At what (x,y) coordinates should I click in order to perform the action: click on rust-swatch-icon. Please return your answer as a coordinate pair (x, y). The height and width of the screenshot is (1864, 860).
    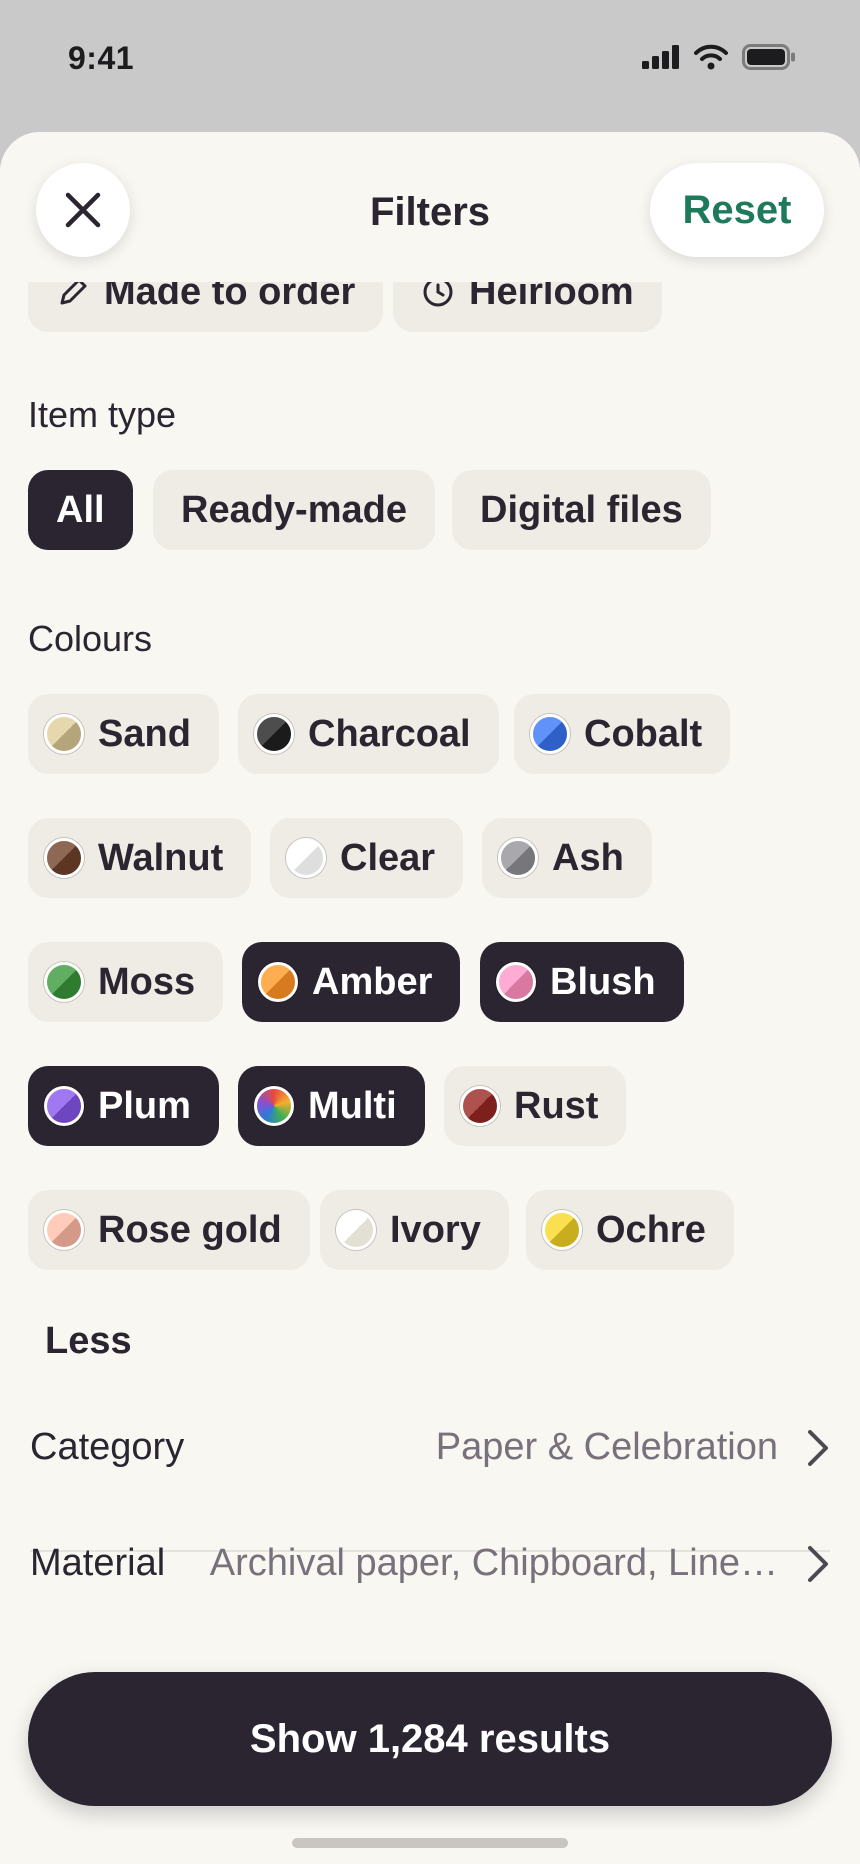
    Looking at the image, I should click on (480, 1106).